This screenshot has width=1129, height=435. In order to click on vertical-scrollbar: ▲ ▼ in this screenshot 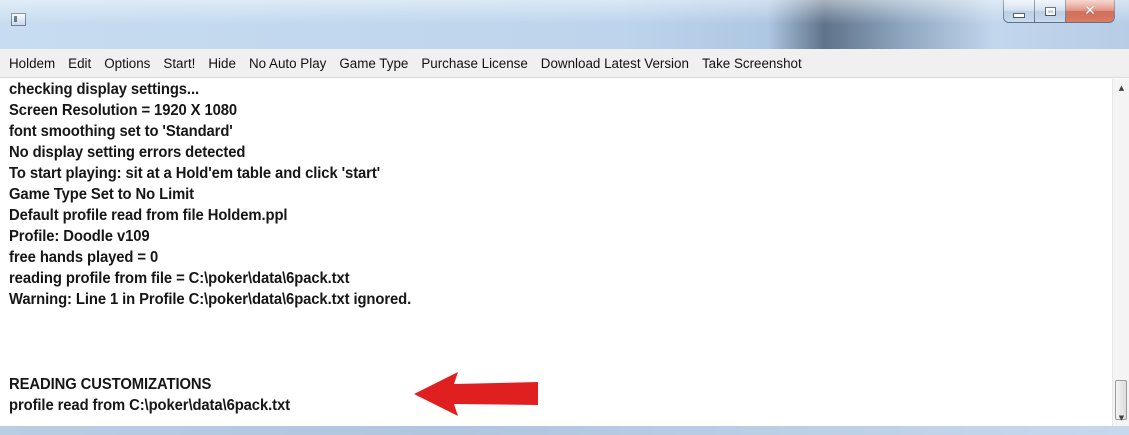, I will do `click(1120, 252)`.